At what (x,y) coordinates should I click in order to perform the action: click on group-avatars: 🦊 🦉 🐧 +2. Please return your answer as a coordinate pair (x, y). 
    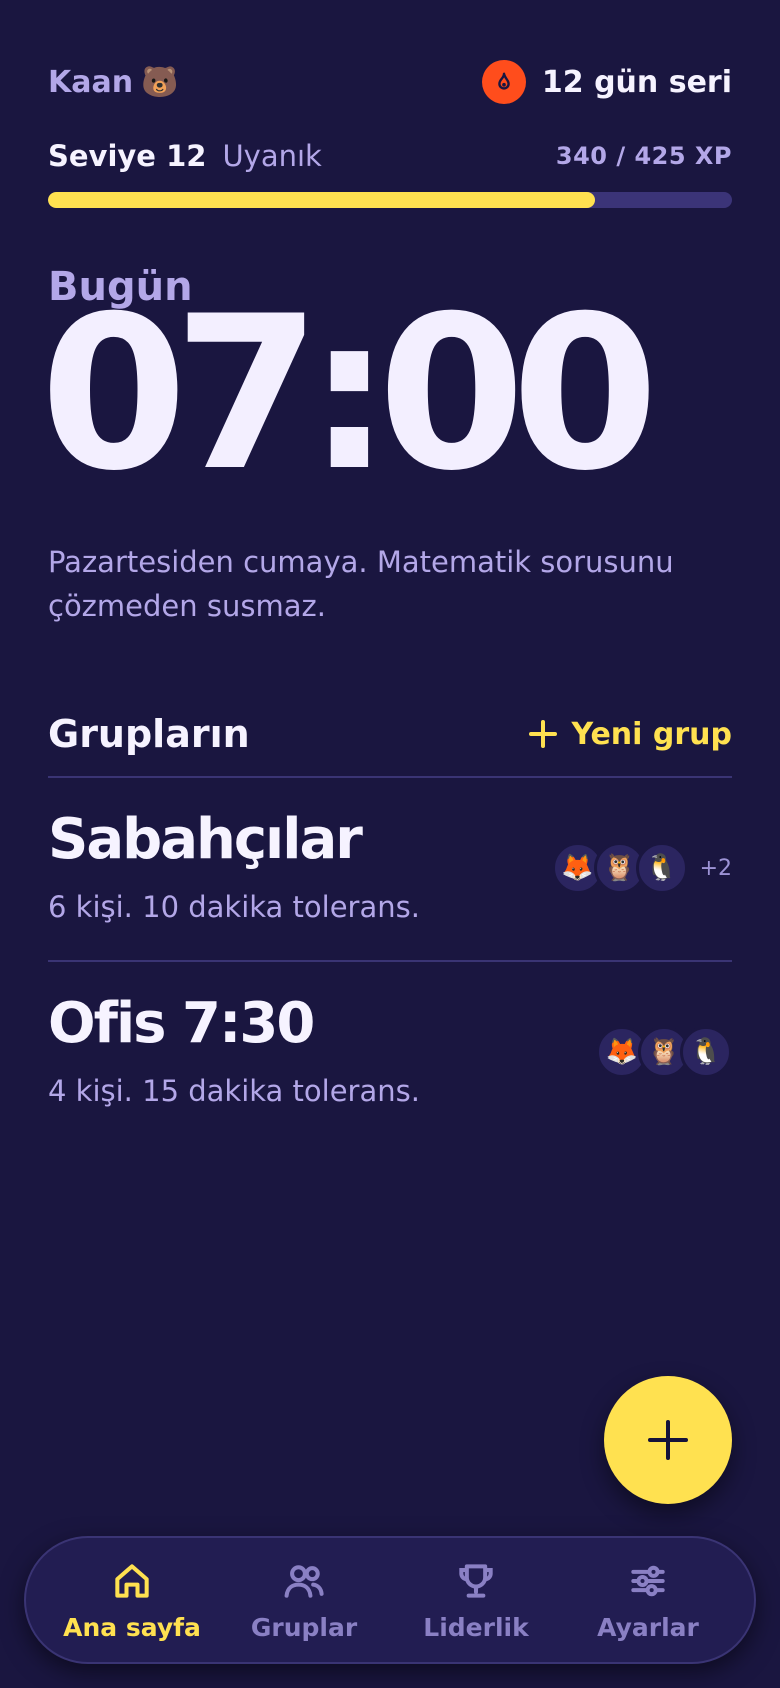
    Looking at the image, I should click on (641, 868).